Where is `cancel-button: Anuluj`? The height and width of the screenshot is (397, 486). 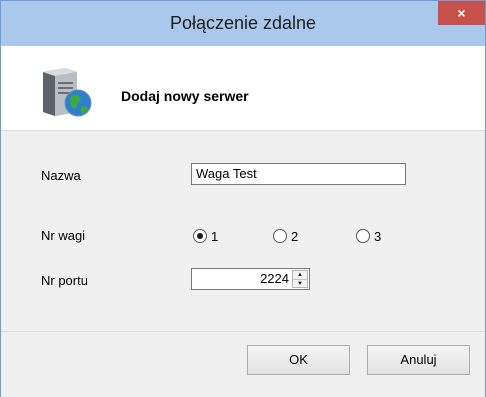
cancel-button: Anuluj is located at coordinates (418, 360).